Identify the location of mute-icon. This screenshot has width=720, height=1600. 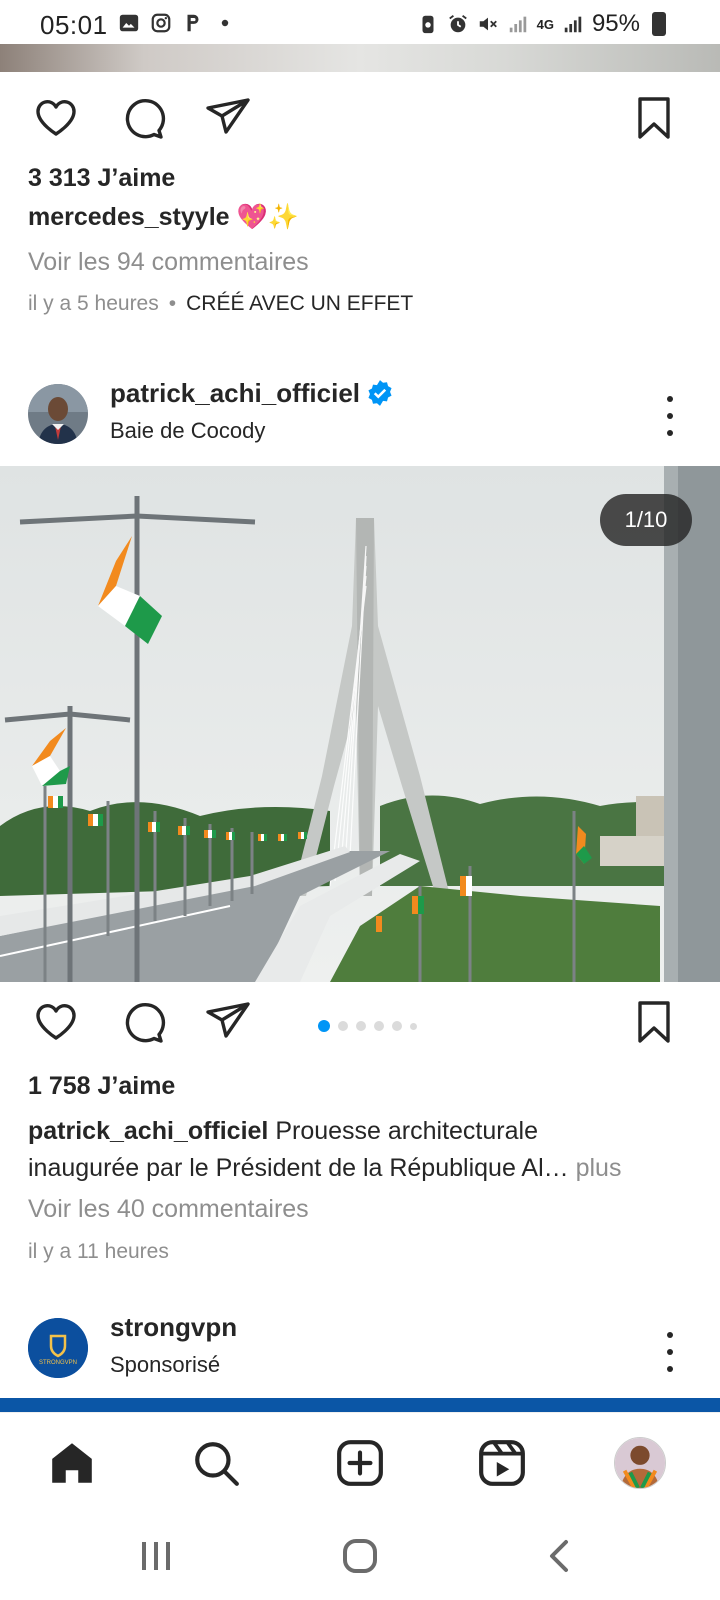
(488, 24).